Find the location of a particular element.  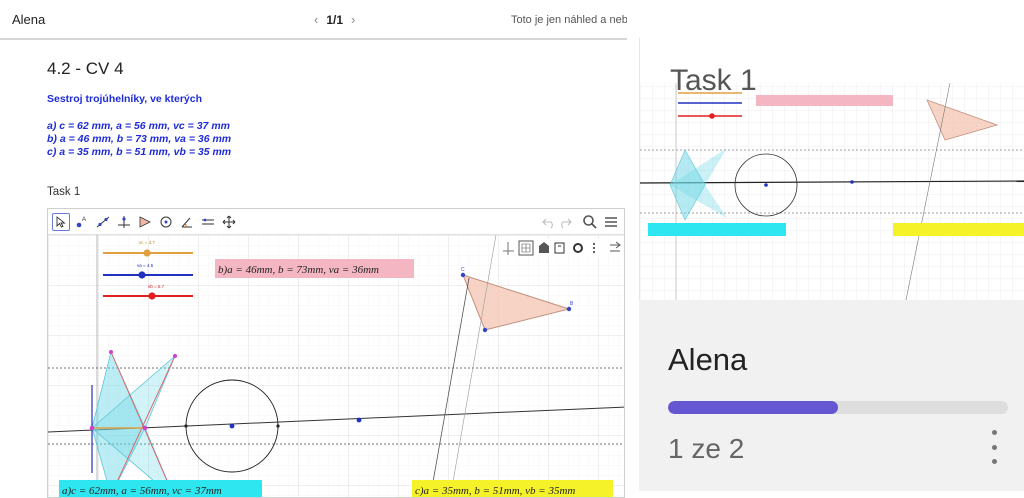

preview-notice: Toto je jen náhled a neb is located at coordinates (569, 20).